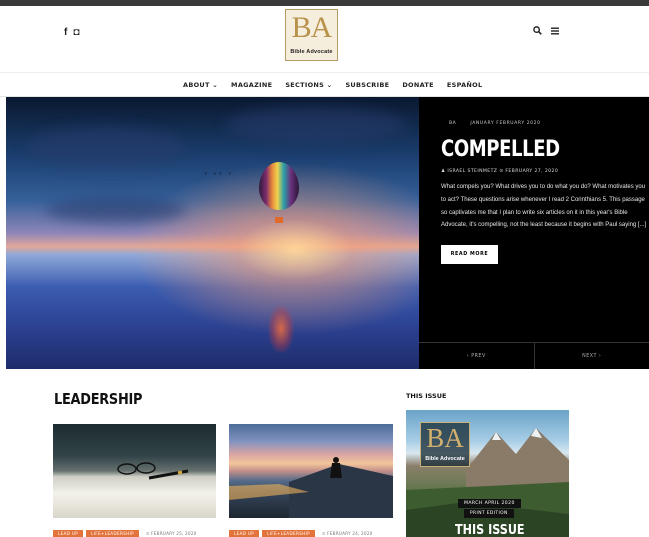 The width and height of the screenshot is (649, 537). What do you see at coordinates (65, 32) in the screenshot?
I see `facebook-icon: f` at bounding box center [65, 32].